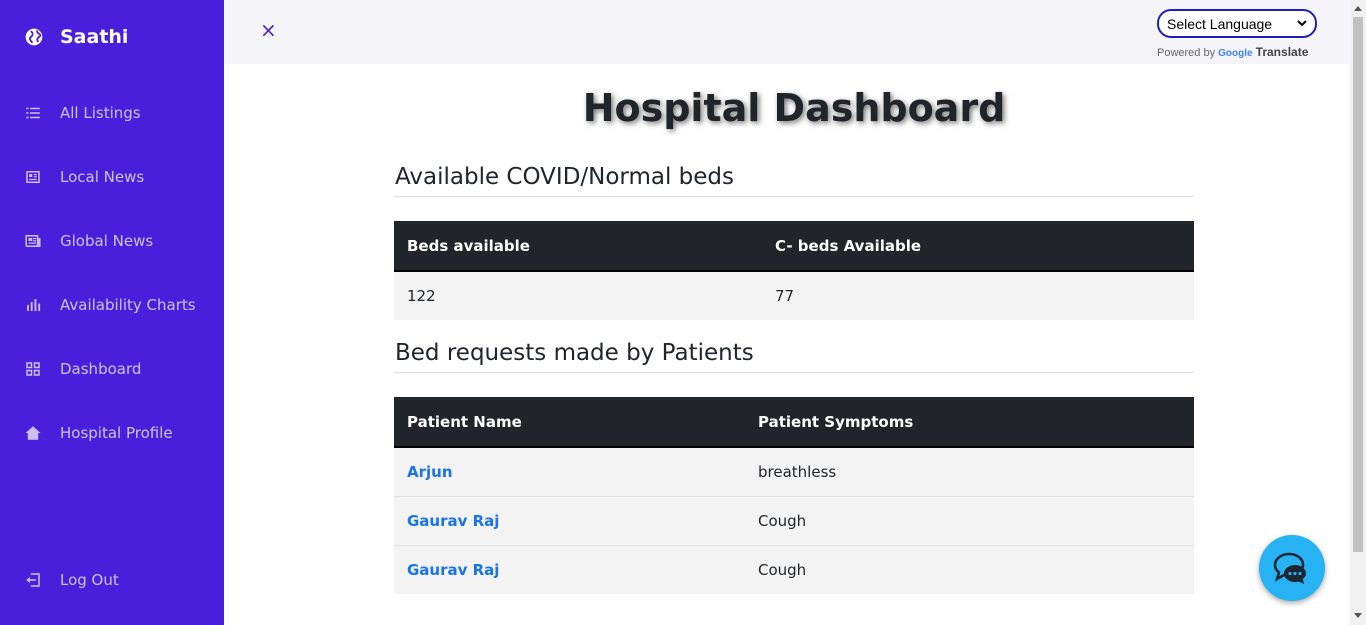 This screenshot has height=625, width=1366. What do you see at coordinates (34, 37) in the screenshot?
I see `globe-icon` at bounding box center [34, 37].